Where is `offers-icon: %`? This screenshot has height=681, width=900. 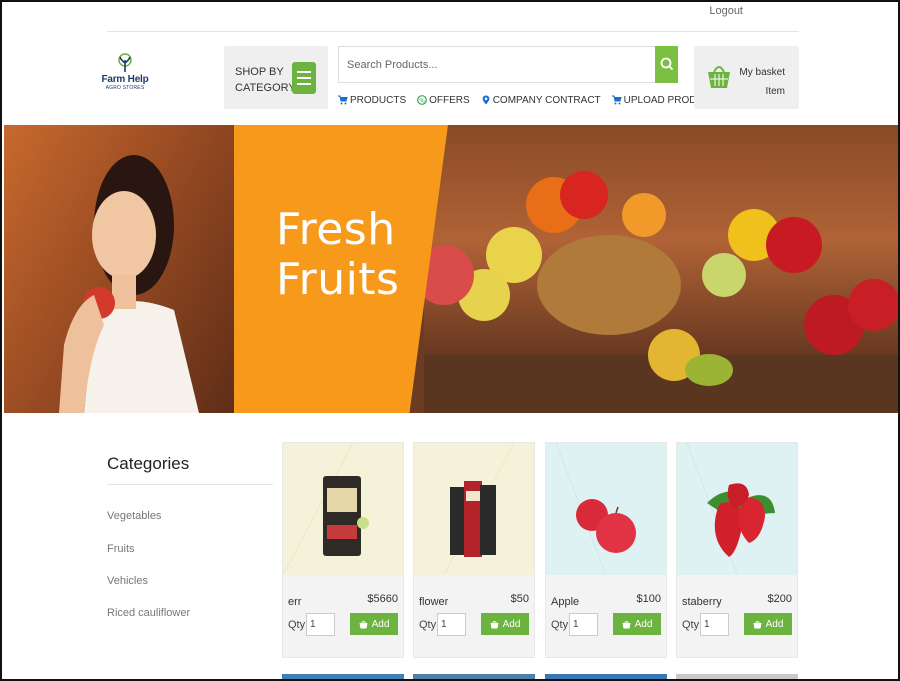
offers-icon: % is located at coordinates (422, 100).